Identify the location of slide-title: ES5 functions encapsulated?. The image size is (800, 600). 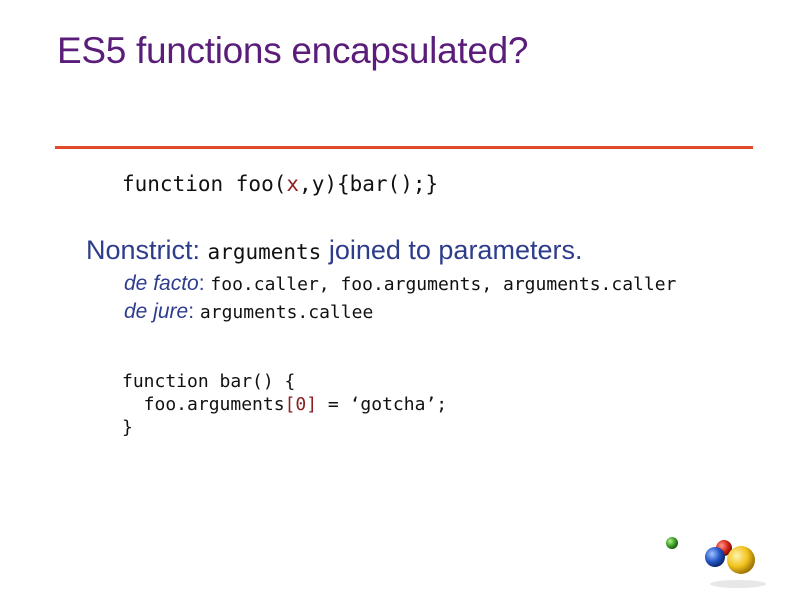
(293, 50).